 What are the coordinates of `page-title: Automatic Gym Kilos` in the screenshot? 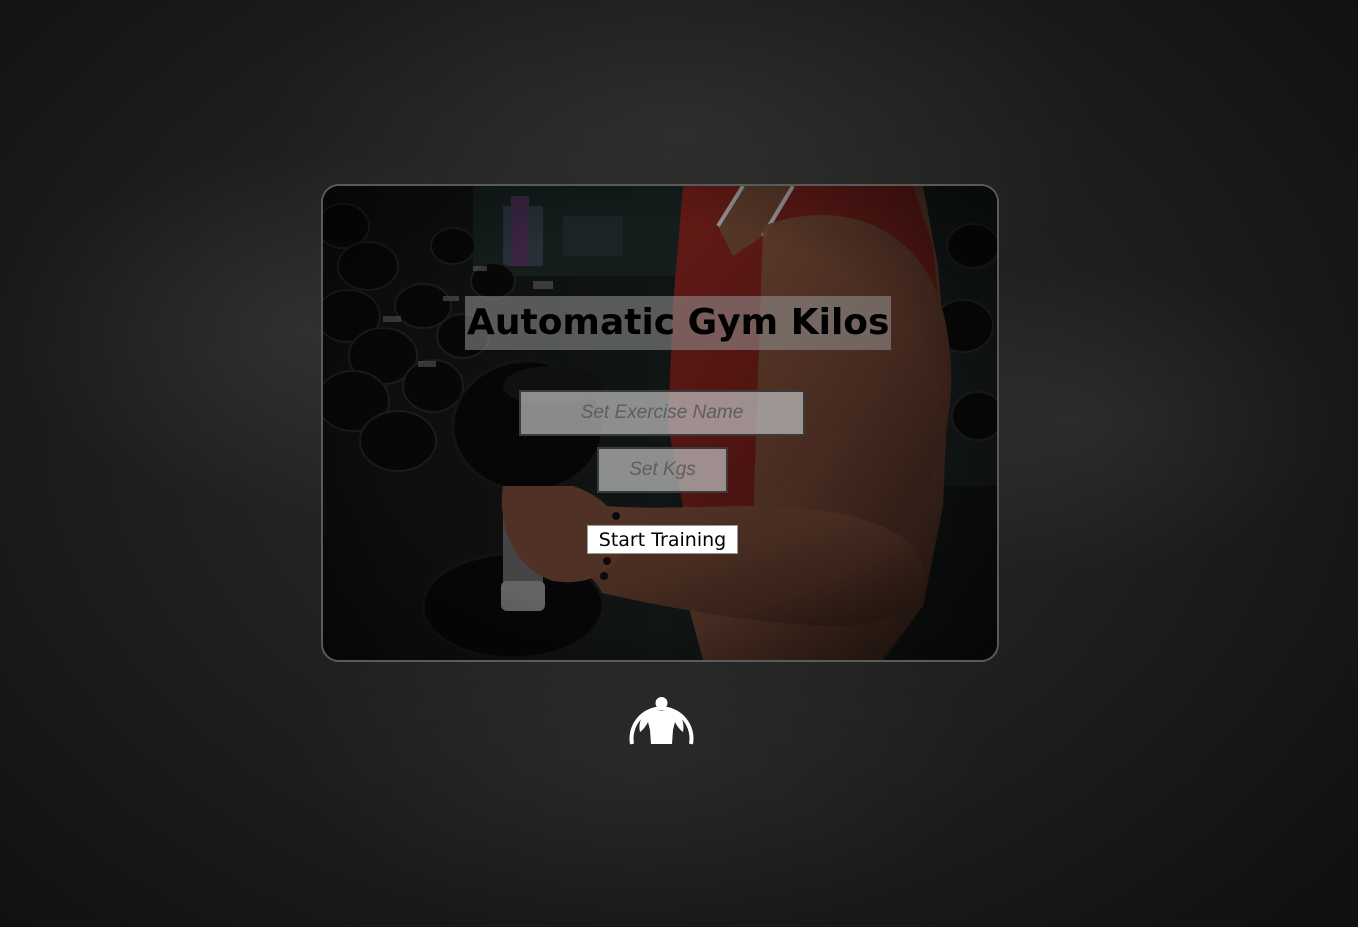 It's located at (678, 323).